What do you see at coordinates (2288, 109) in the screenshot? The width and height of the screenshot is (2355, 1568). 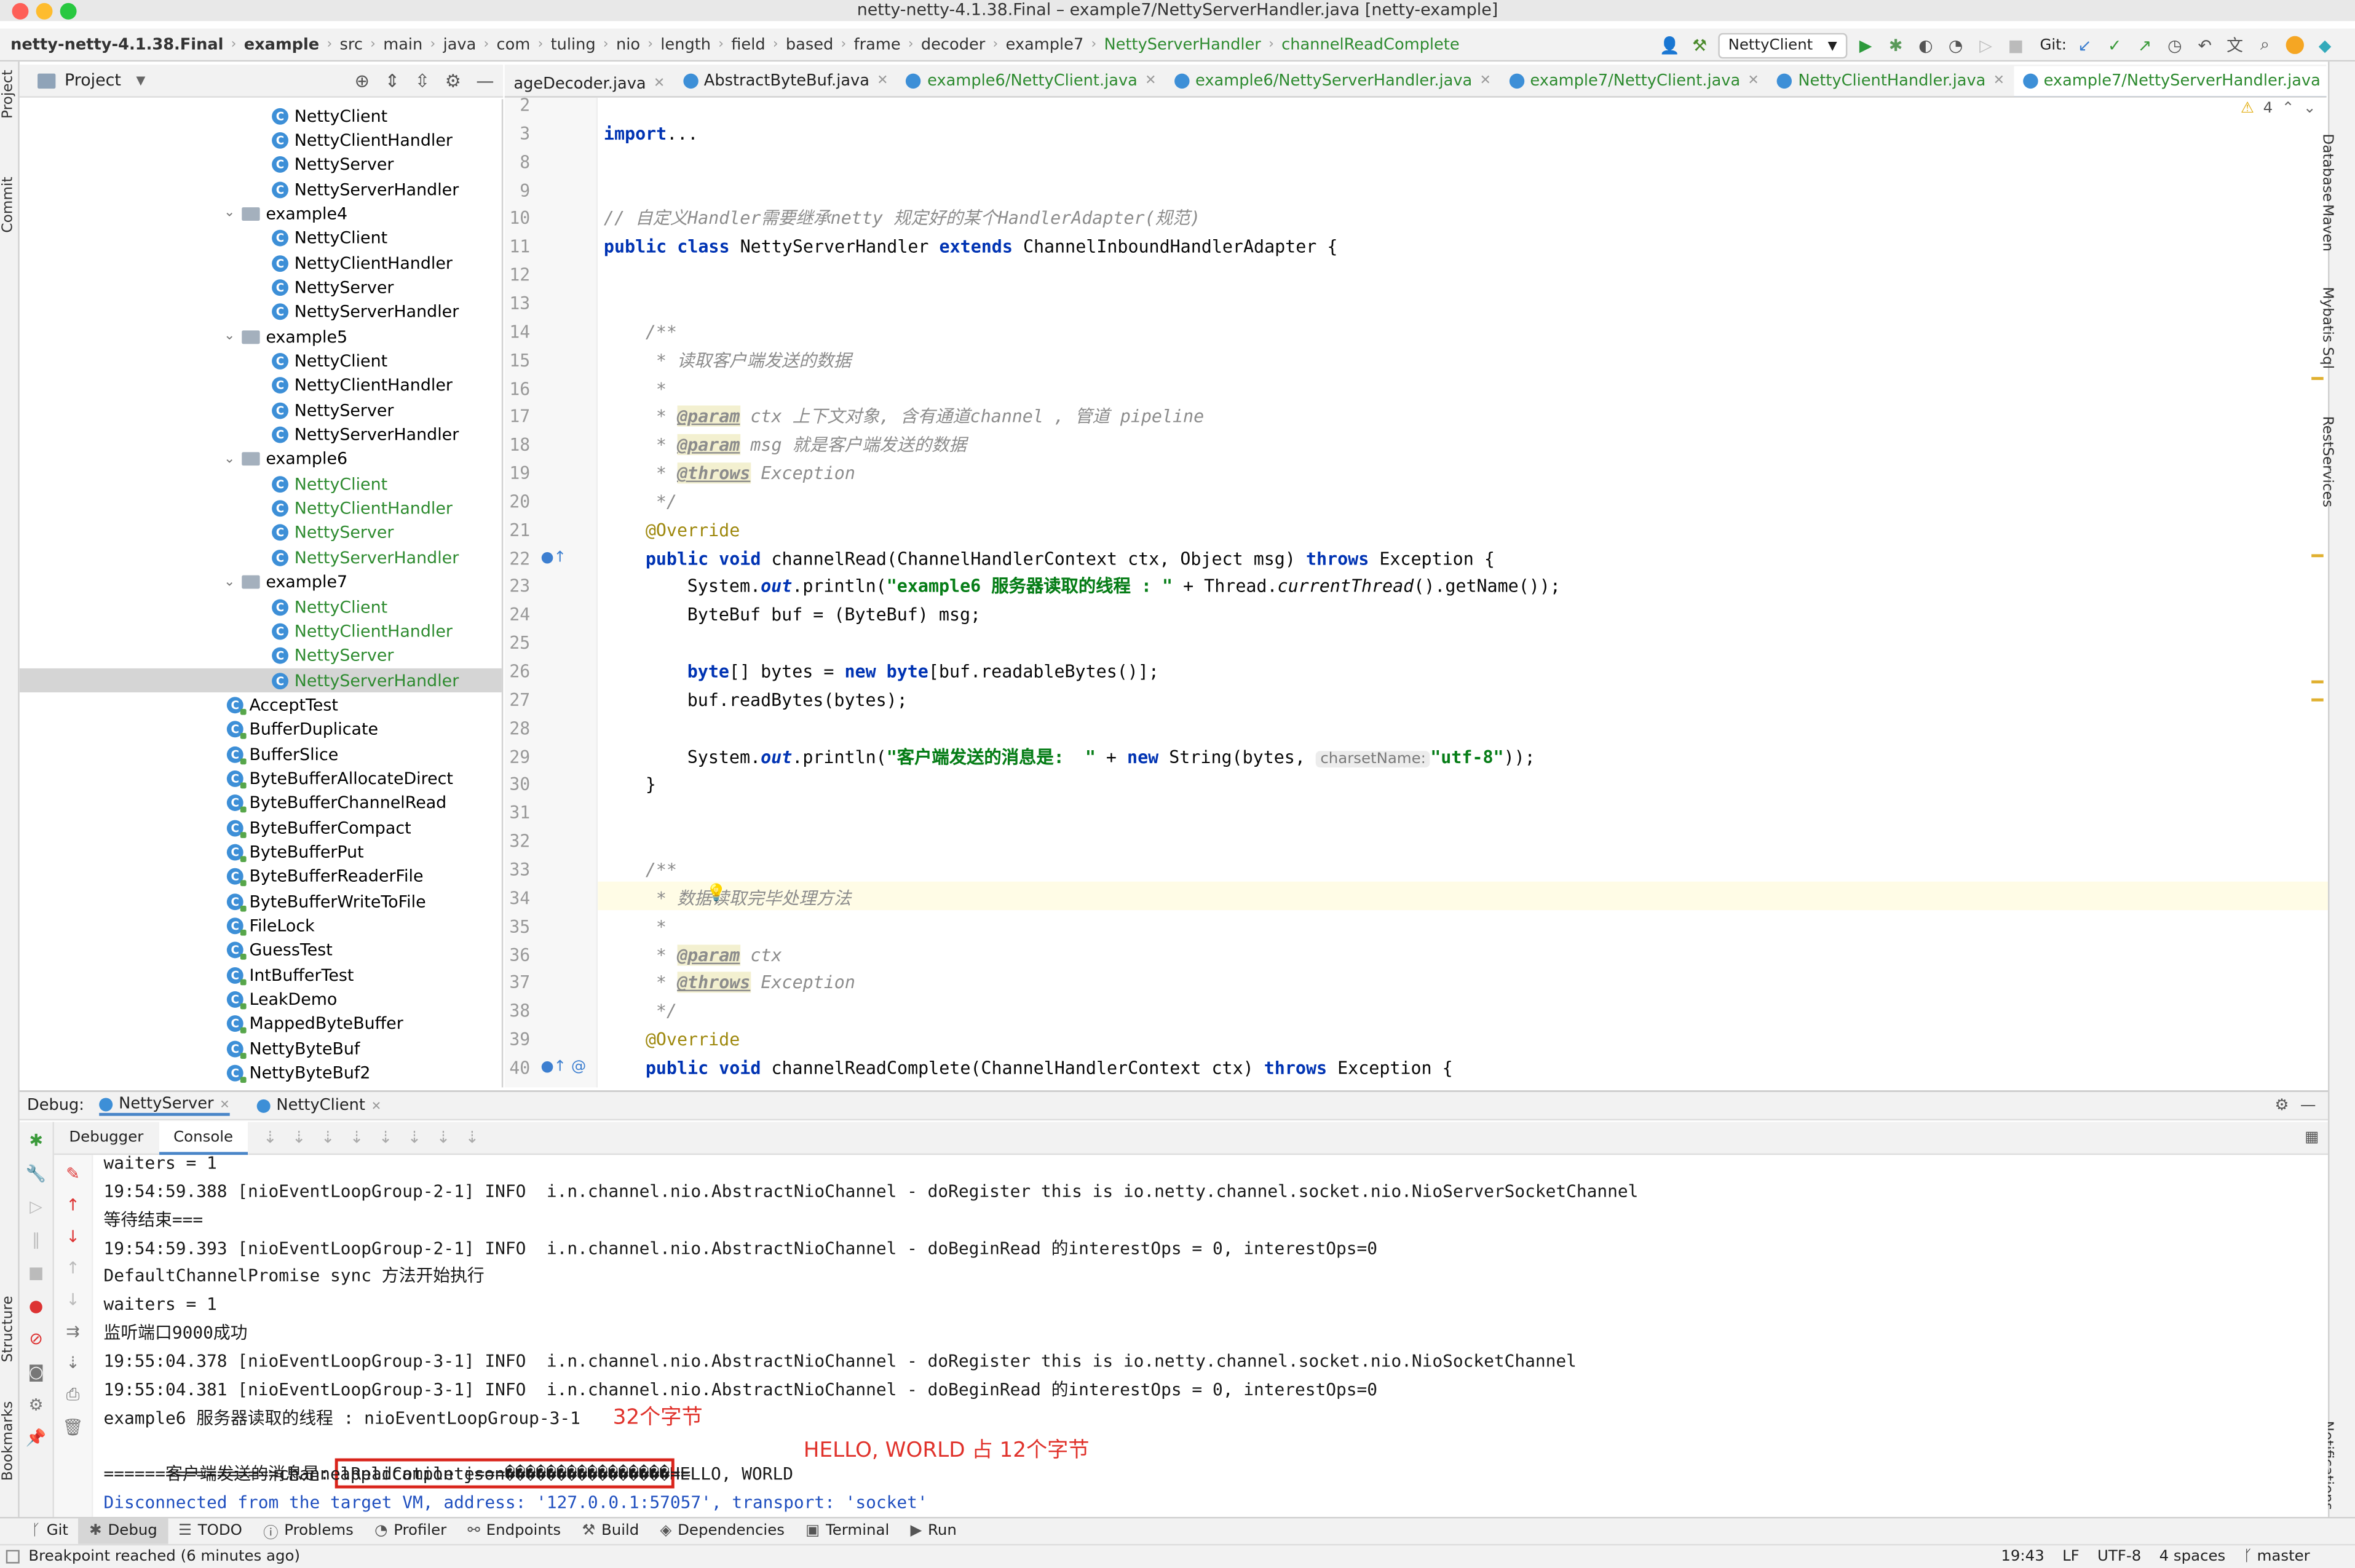 I see `chevron-up-icon: ⌃` at bounding box center [2288, 109].